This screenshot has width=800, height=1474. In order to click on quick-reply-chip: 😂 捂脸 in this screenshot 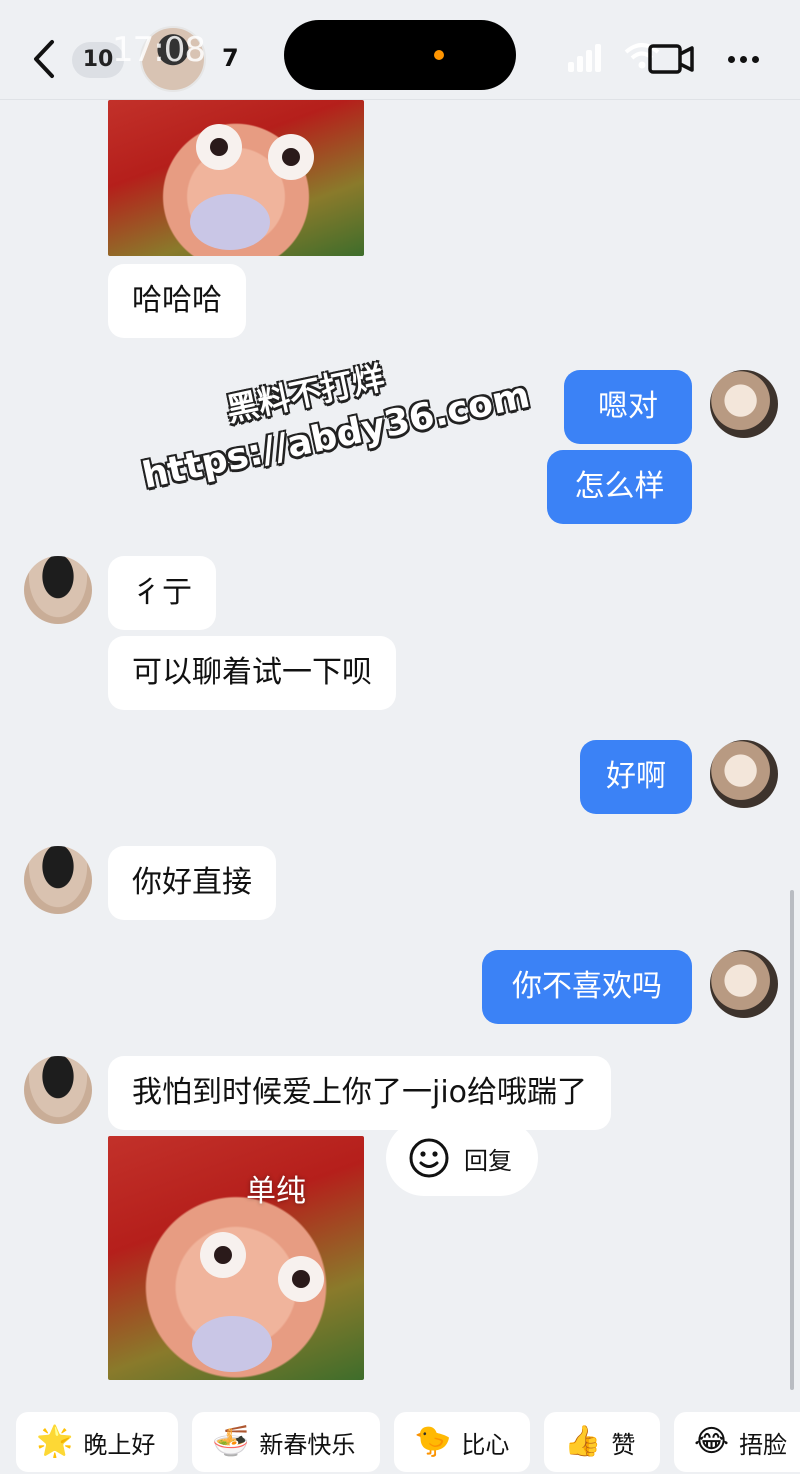, I will do `click(737, 1442)`.